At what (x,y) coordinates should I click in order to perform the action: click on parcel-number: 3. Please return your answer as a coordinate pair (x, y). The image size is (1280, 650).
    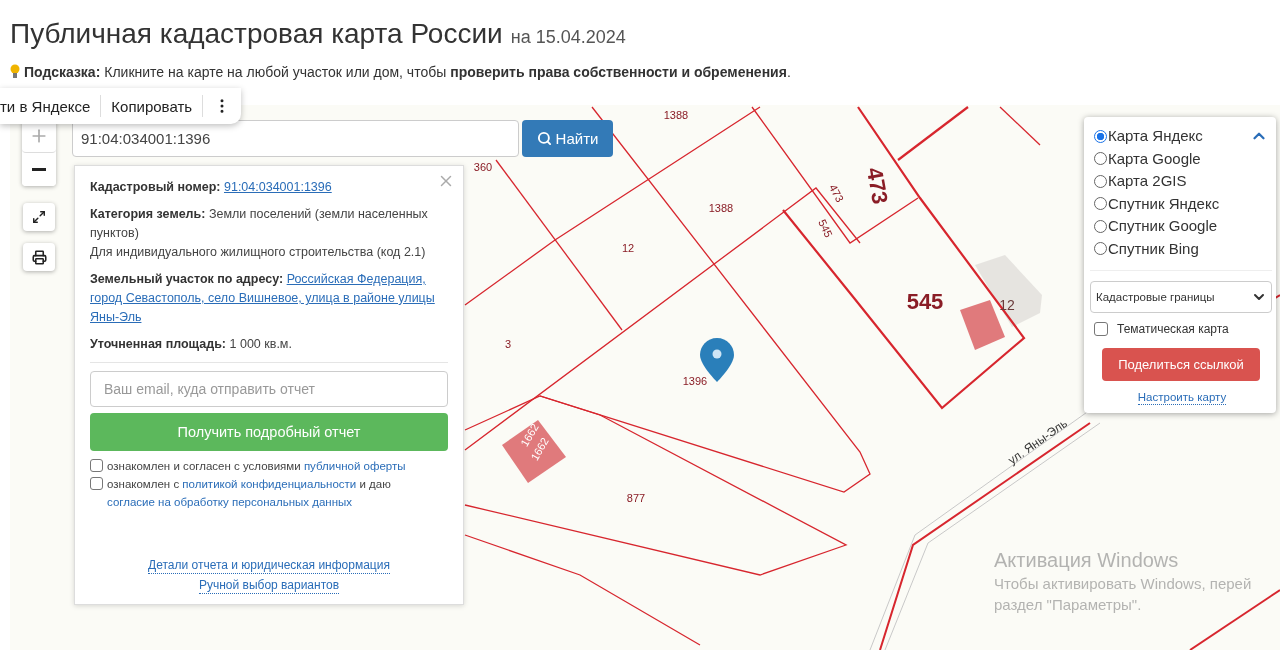
    Looking at the image, I should click on (508, 344).